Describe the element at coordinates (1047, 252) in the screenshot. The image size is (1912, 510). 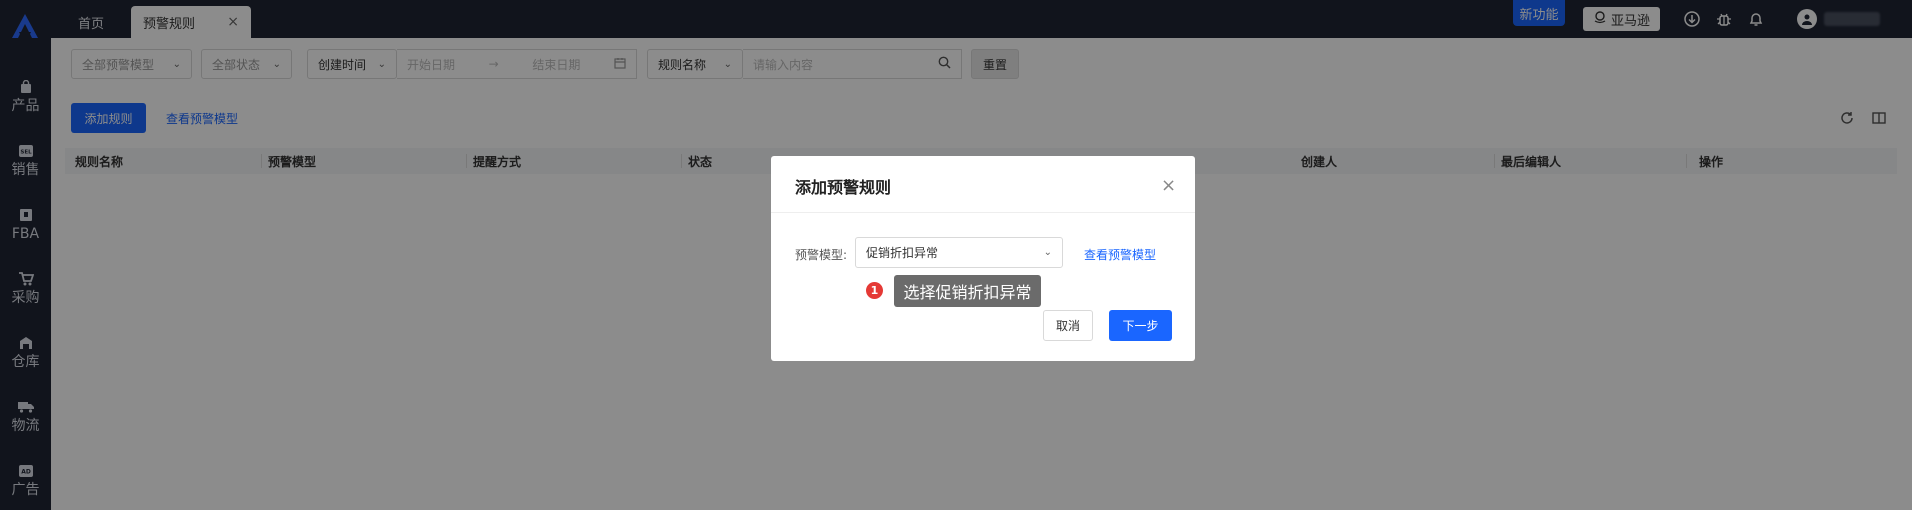
I see `chevron-down-icon: ⌄` at that location.